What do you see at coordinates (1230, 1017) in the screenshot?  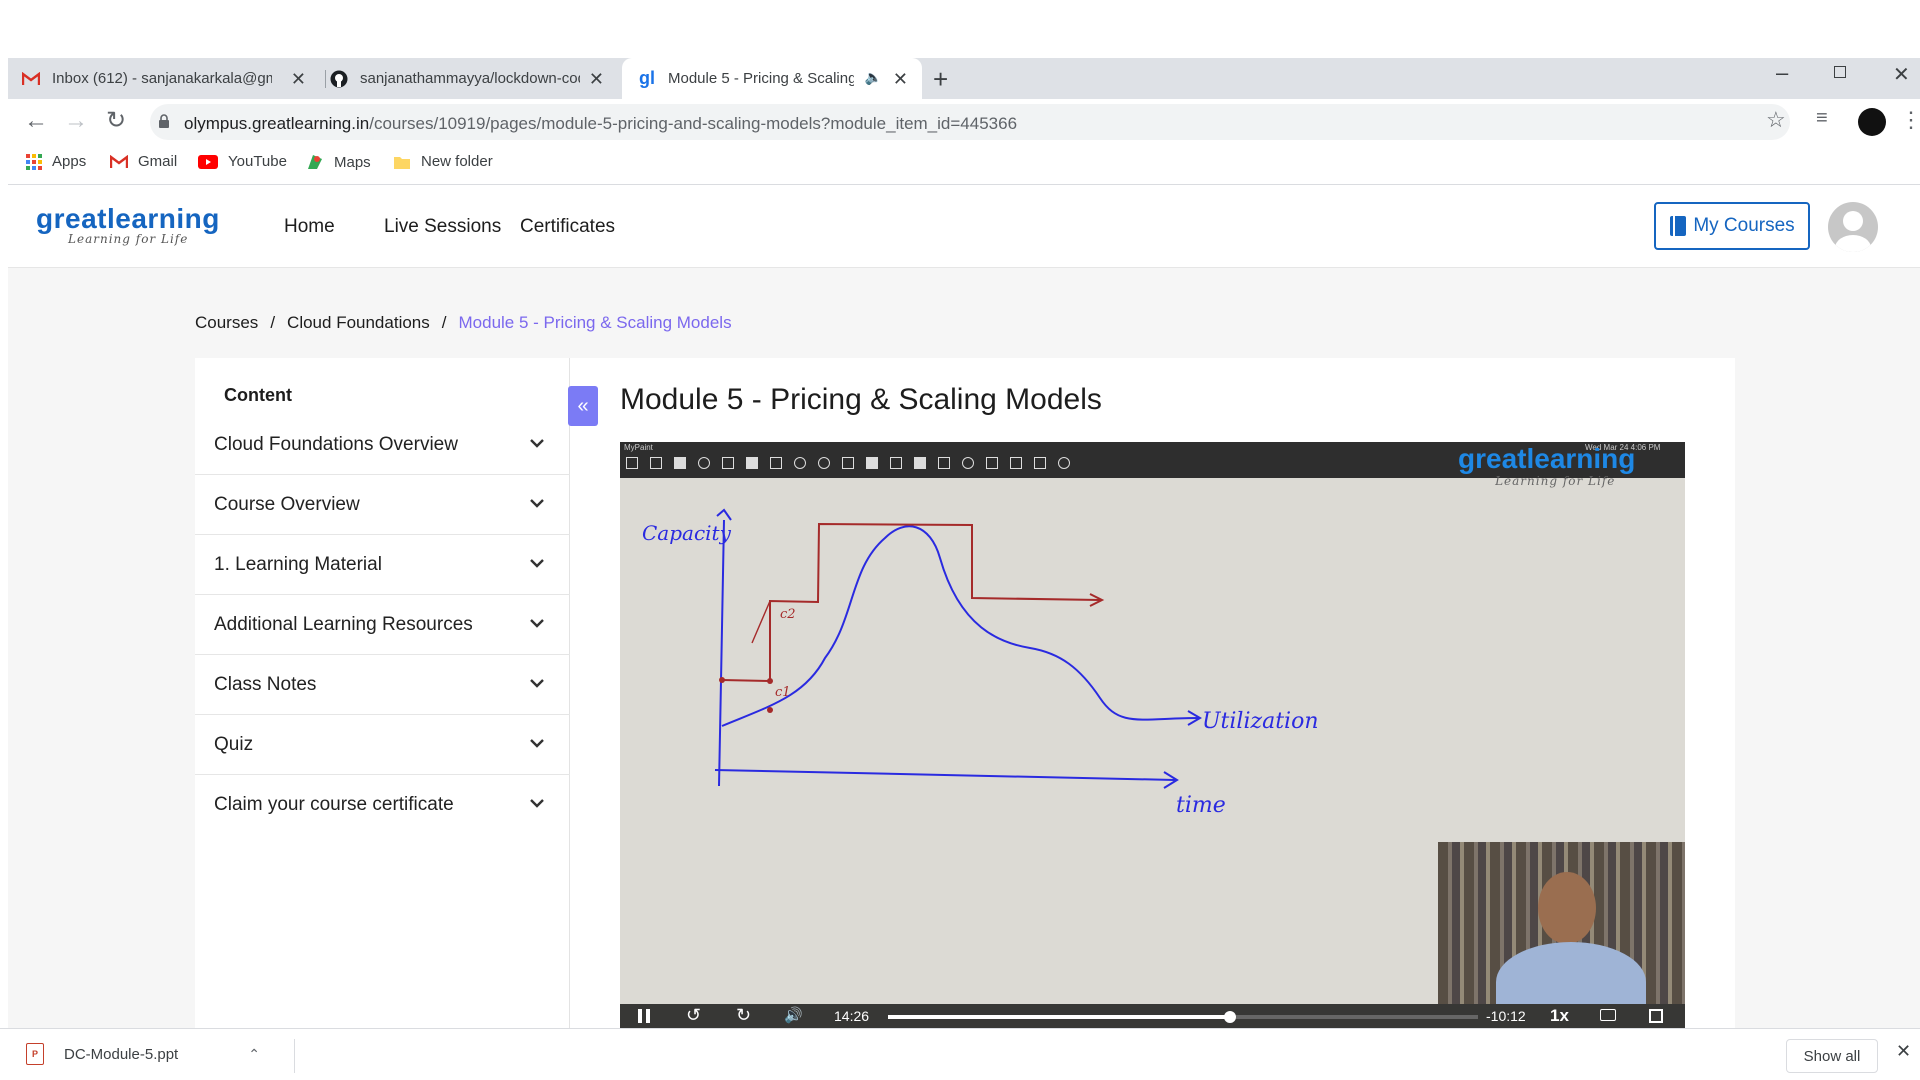 I see `seek-handle` at bounding box center [1230, 1017].